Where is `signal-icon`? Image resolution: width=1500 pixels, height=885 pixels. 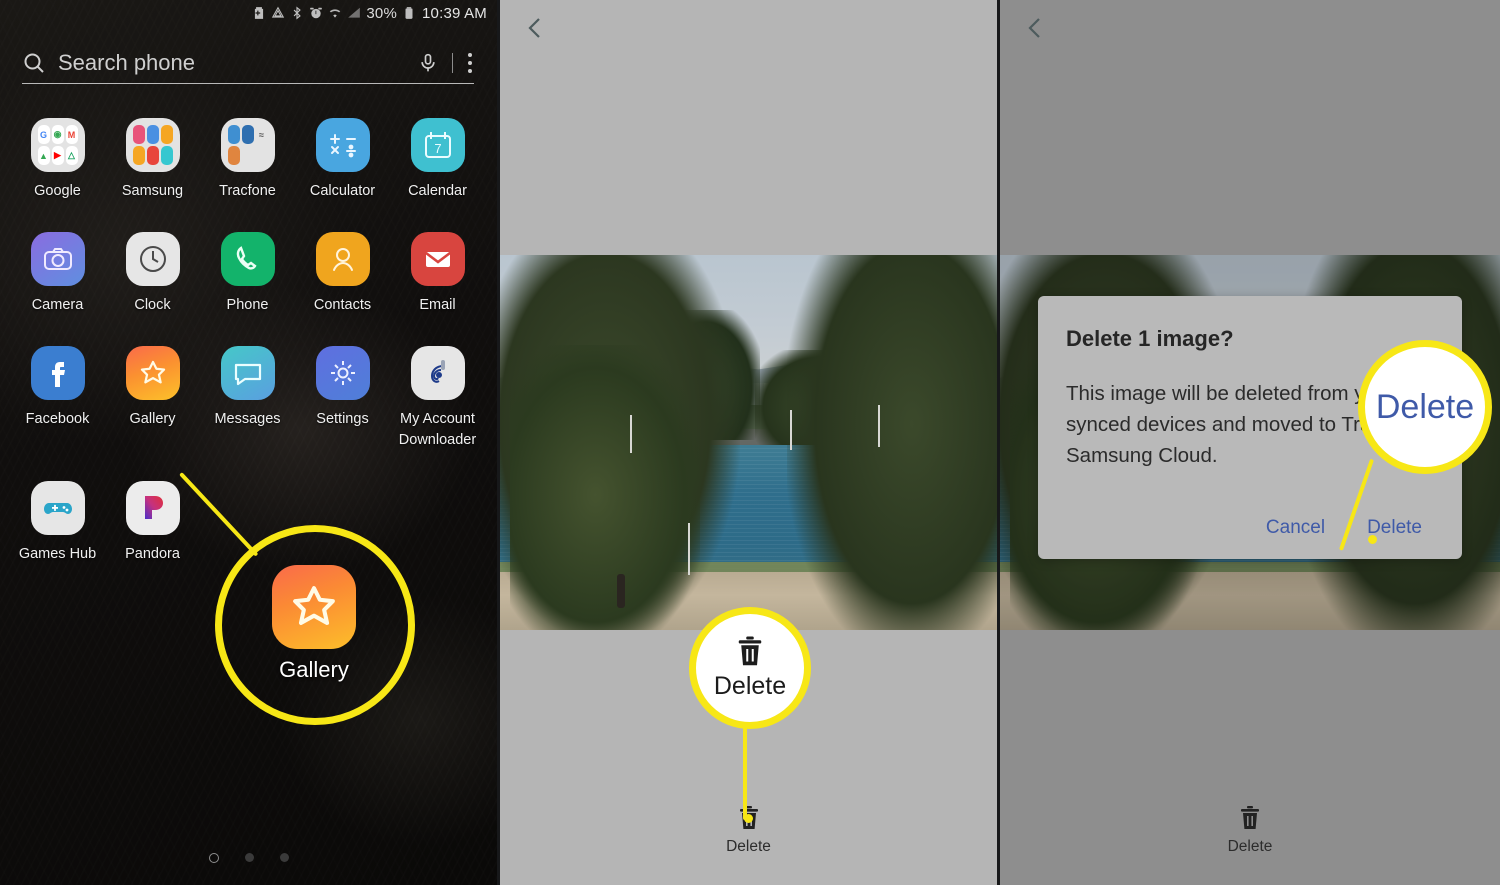
signal-icon is located at coordinates (354, 12).